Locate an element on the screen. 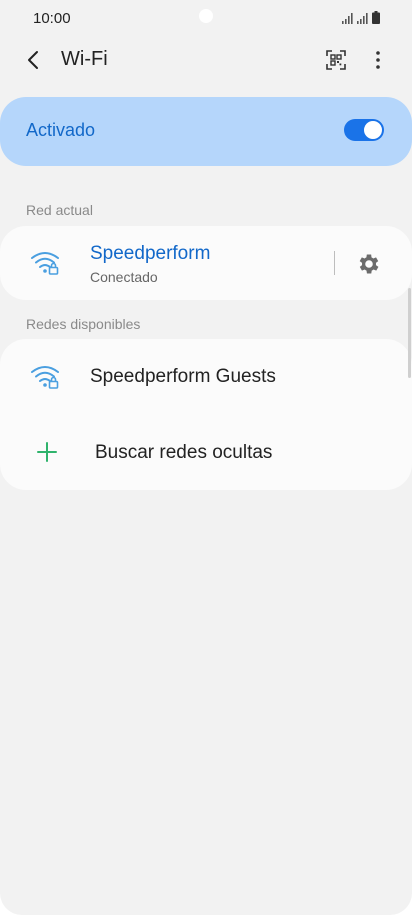 This screenshot has height=915, width=412. page-title: Wi-Fi is located at coordinates (84, 59).